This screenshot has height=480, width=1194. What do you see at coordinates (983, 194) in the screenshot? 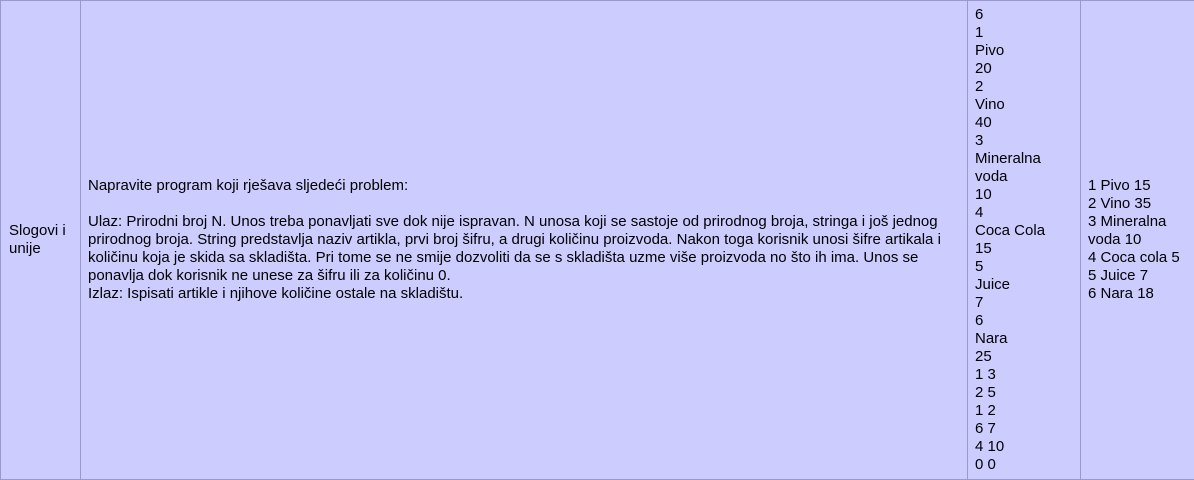
I see `sample-input-line: 10` at bounding box center [983, 194].